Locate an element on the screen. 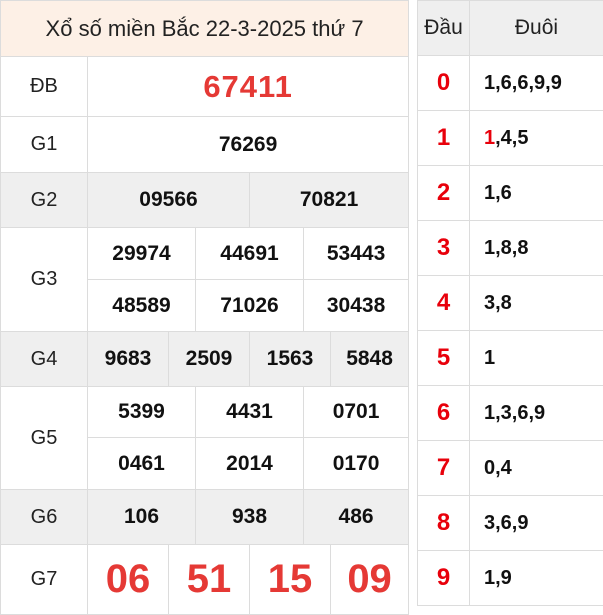 The width and height of the screenshot is (603, 615). loto-head: 8 is located at coordinates (443, 523).